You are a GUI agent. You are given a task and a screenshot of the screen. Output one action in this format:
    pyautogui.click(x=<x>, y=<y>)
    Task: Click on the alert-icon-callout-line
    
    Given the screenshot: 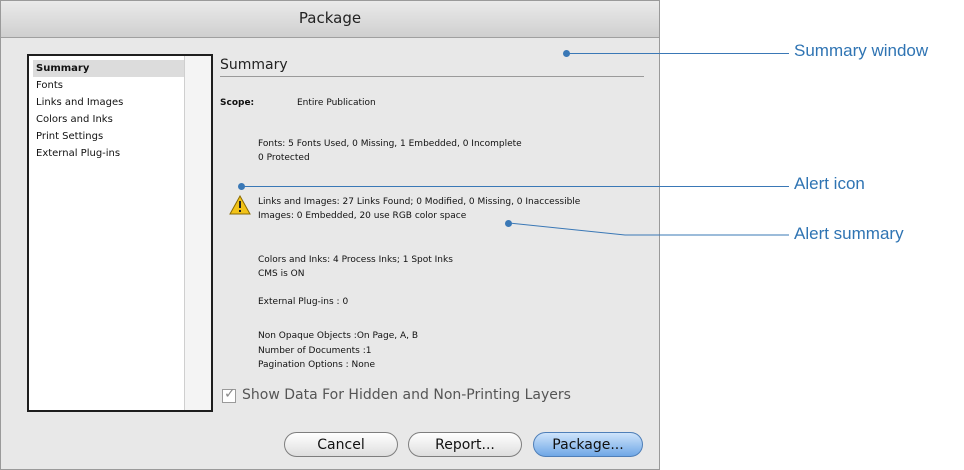 What is the action you would take?
    pyautogui.click(x=515, y=186)
    